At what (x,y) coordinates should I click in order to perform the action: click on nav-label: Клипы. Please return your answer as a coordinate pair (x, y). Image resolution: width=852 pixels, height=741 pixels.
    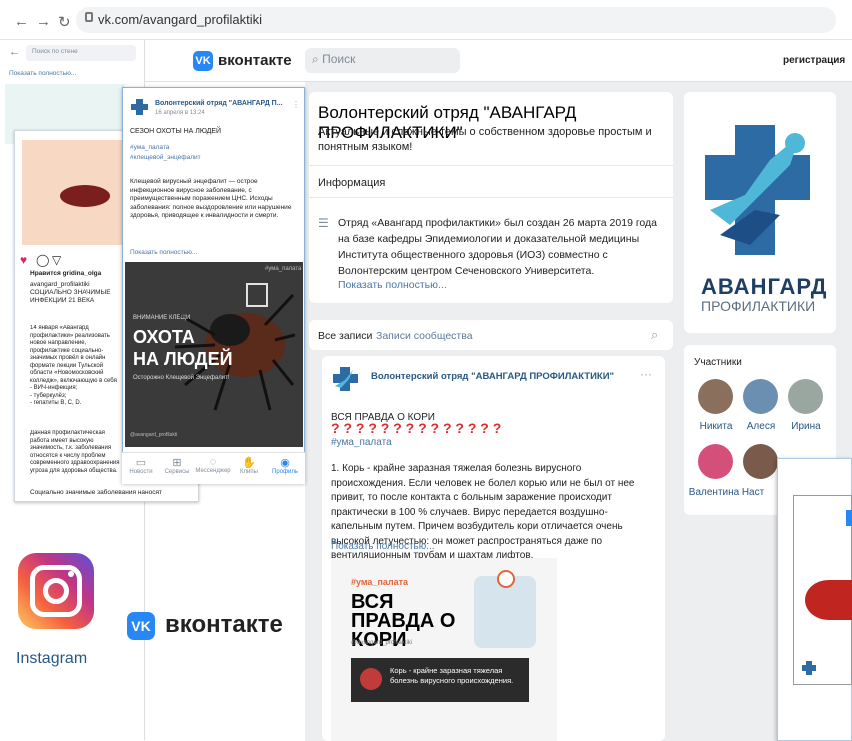
    Looking at the image, I should click on (249, 472).